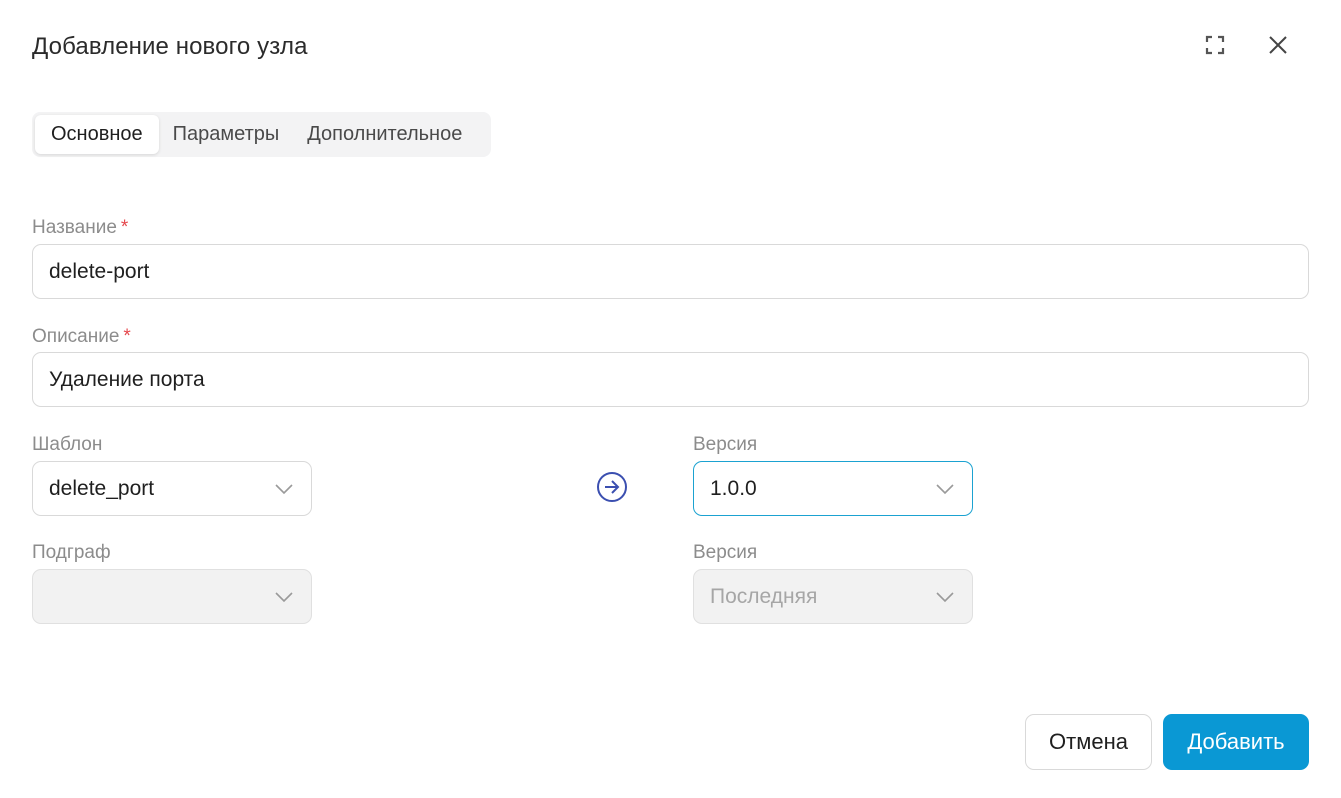 This screenshot has width=1341, height=798. What do you see at coordinates (172, 488) in the screenshot?
I see `template-select: delete_port` at bounding box center [172, 488].